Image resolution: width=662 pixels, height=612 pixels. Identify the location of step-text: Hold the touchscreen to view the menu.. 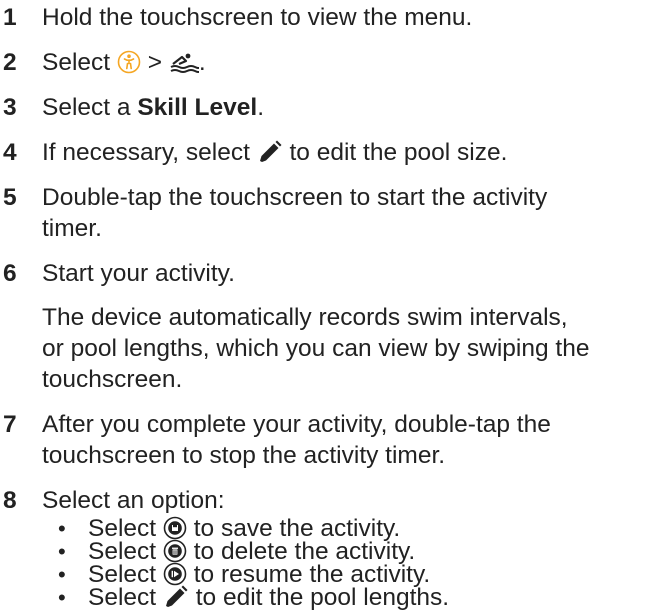
(257, 17).